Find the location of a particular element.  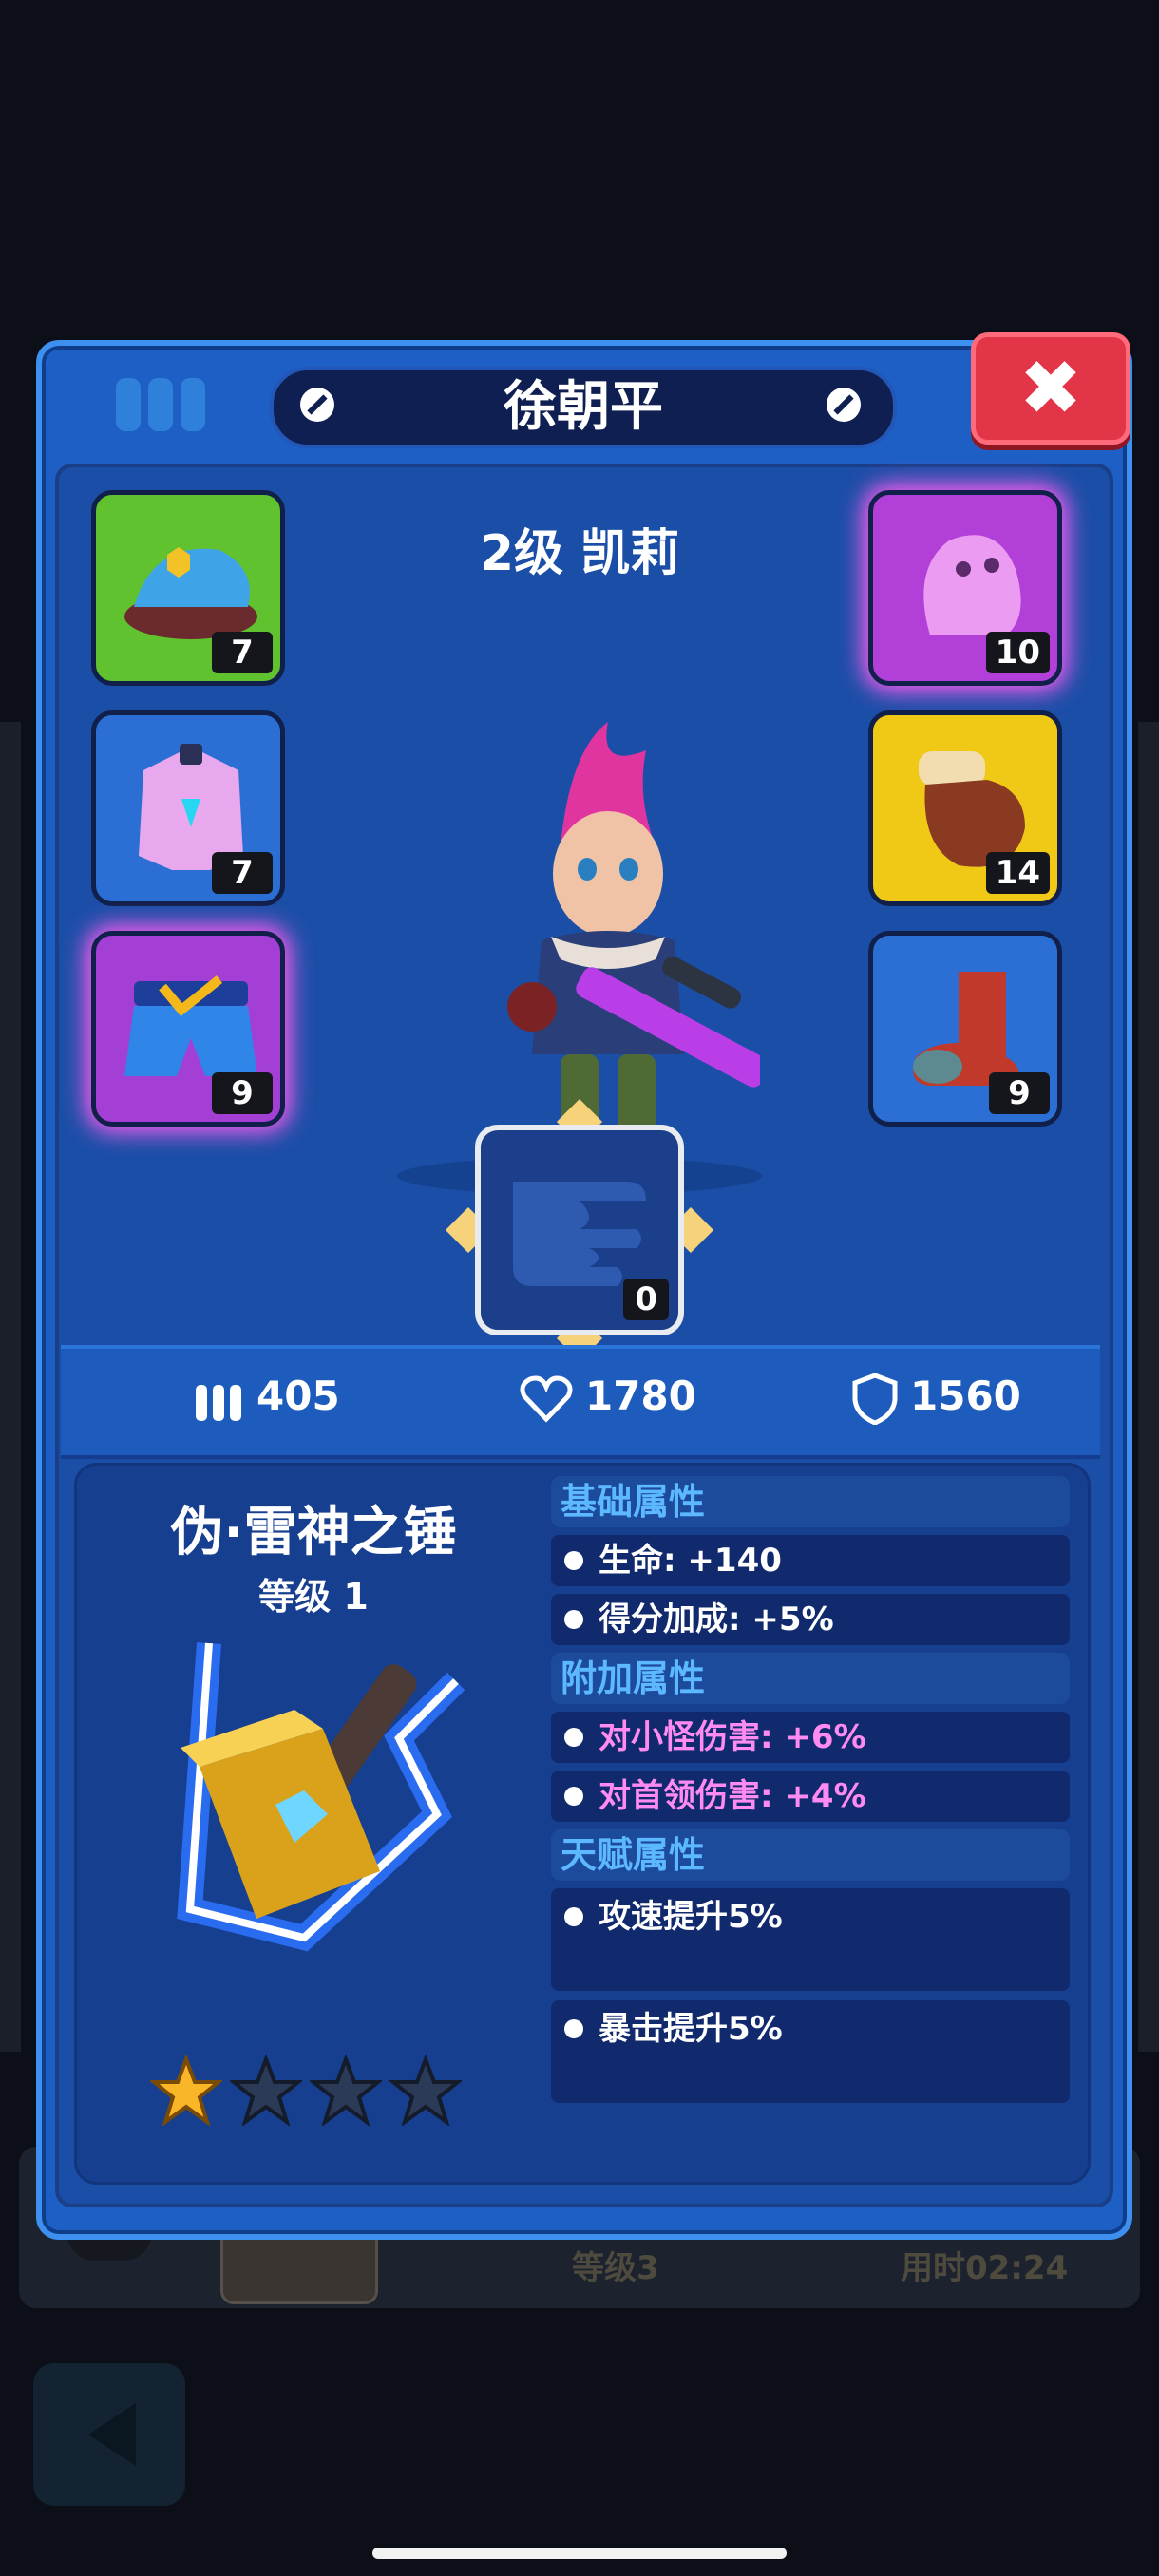

stat-attack-value: 405 is located at coordinates (298, 1396).